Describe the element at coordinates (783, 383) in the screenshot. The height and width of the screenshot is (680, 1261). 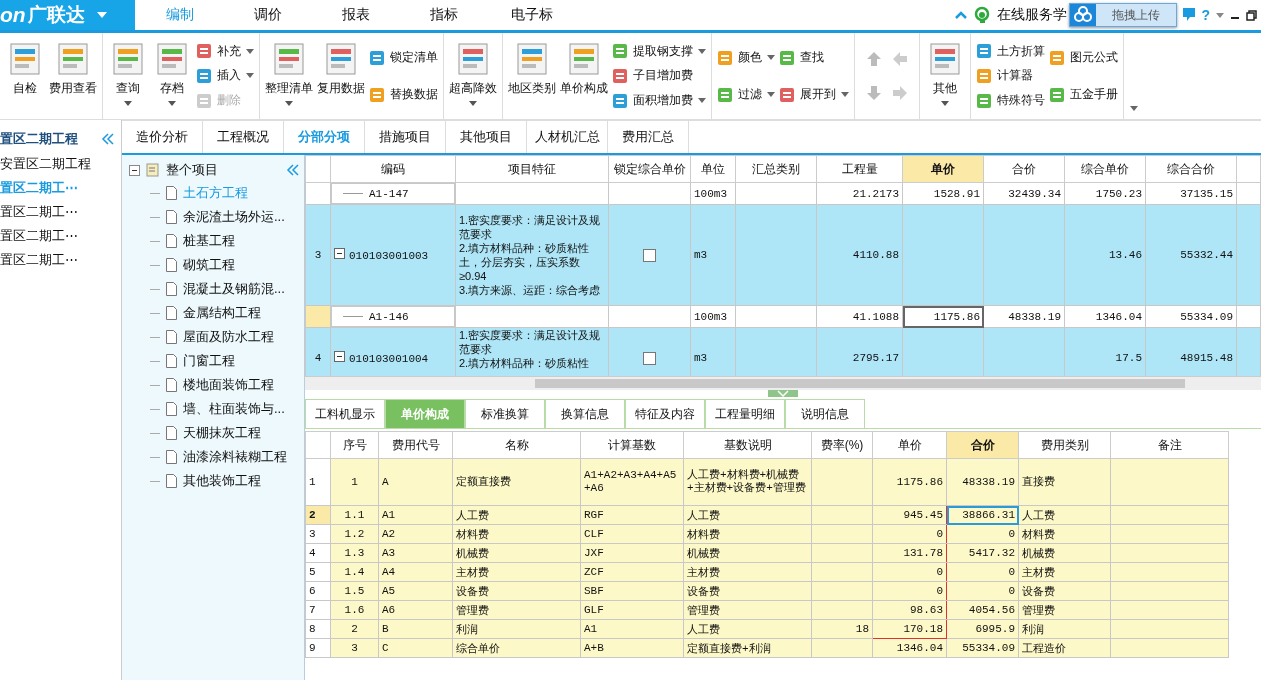
I see `scrollbar` at that location.